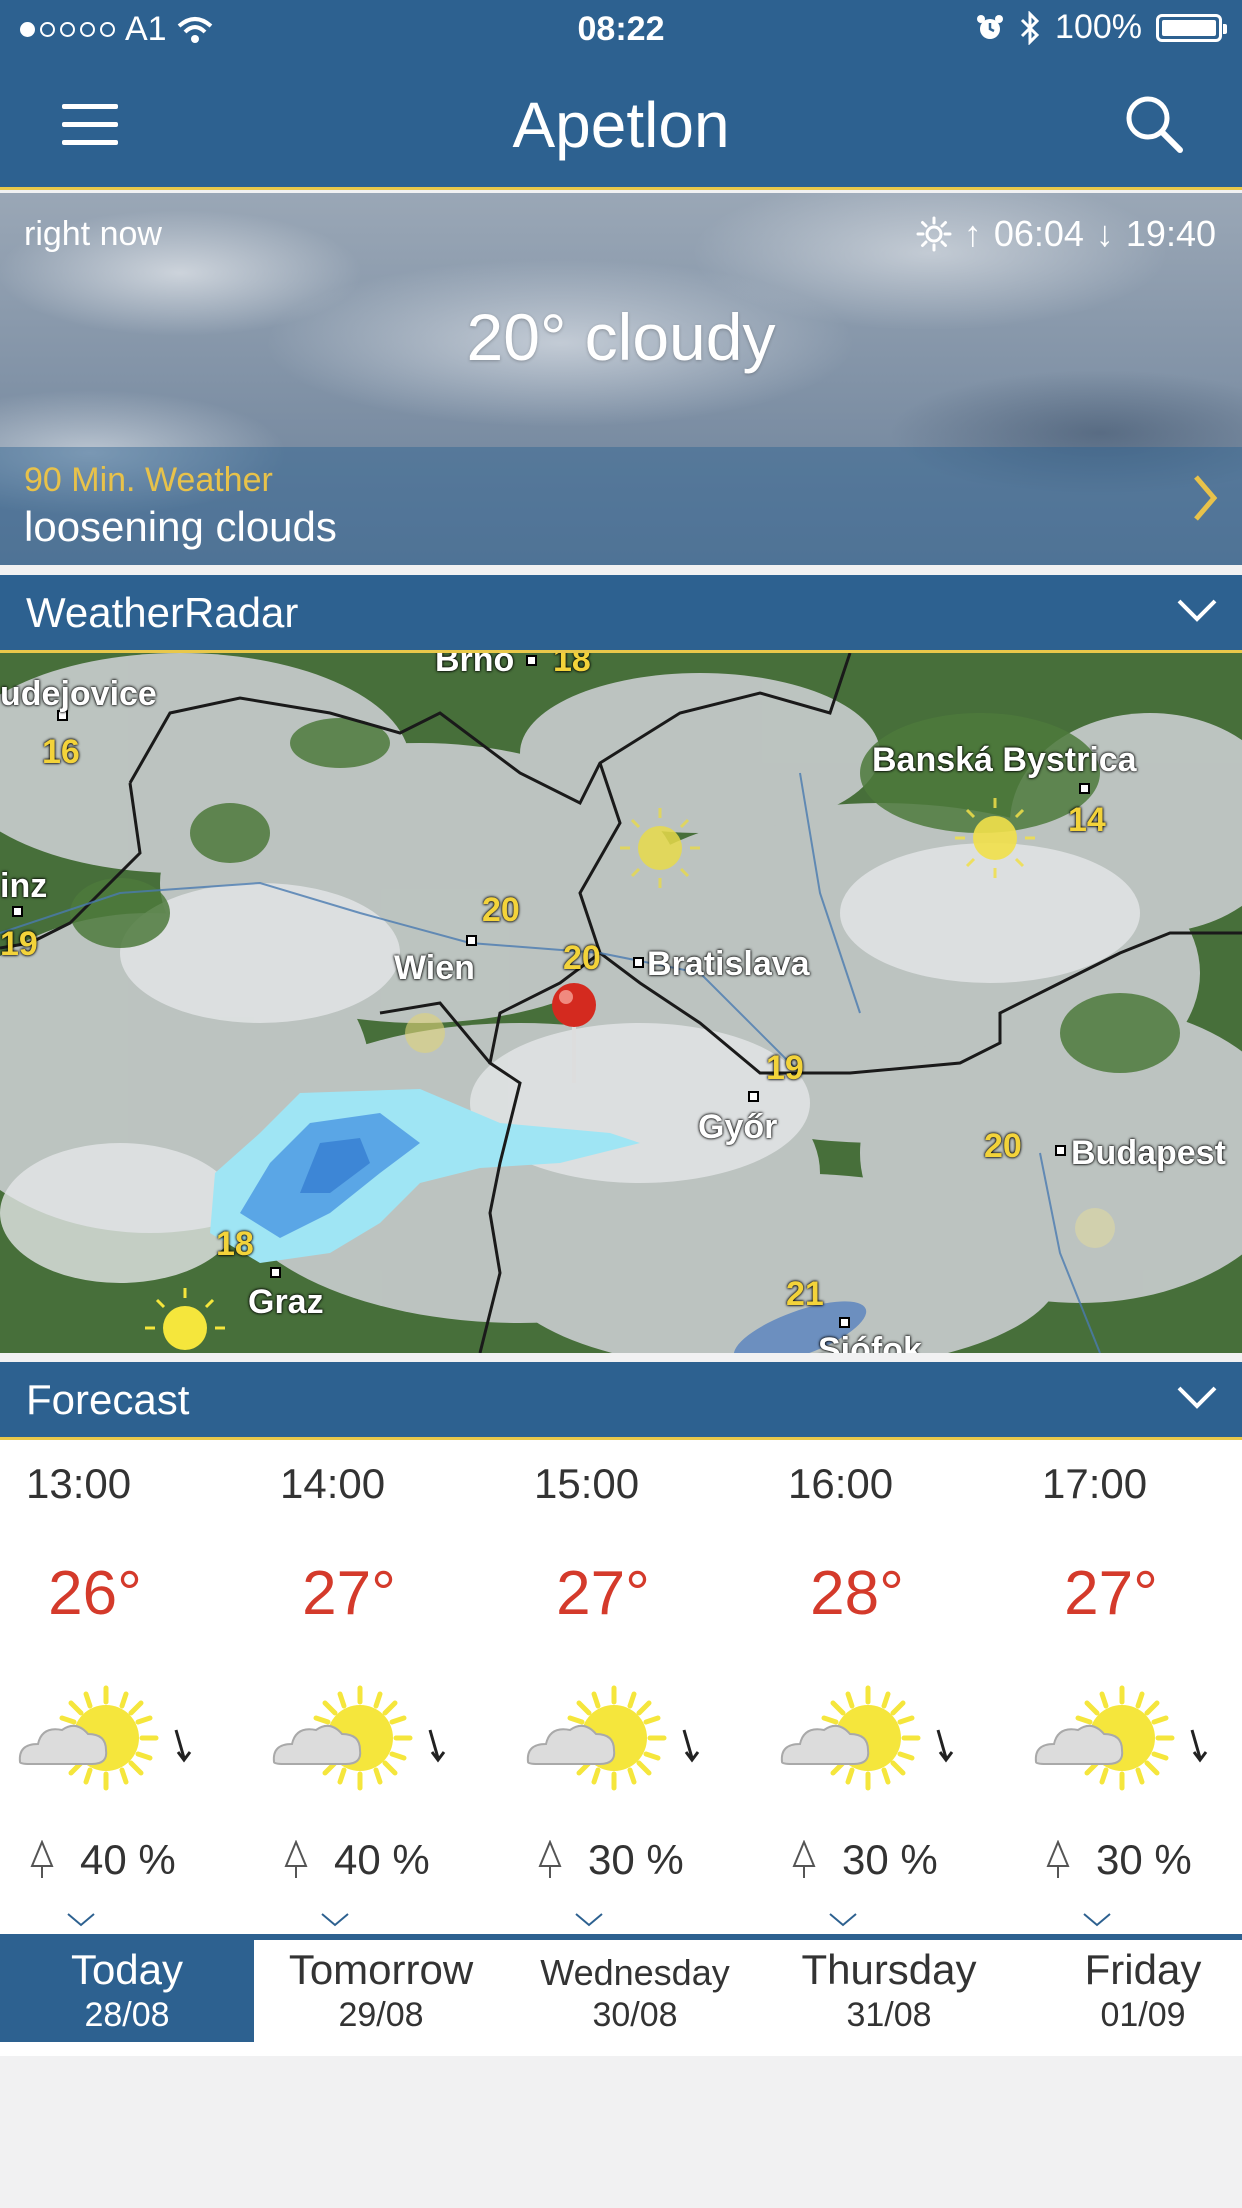 This screenshot has height=2208, width=1242. What do you see at coordinates (1030, 27) in the screenshot?
I see `bluetooth-icon` at bounding box center [1030, 27].